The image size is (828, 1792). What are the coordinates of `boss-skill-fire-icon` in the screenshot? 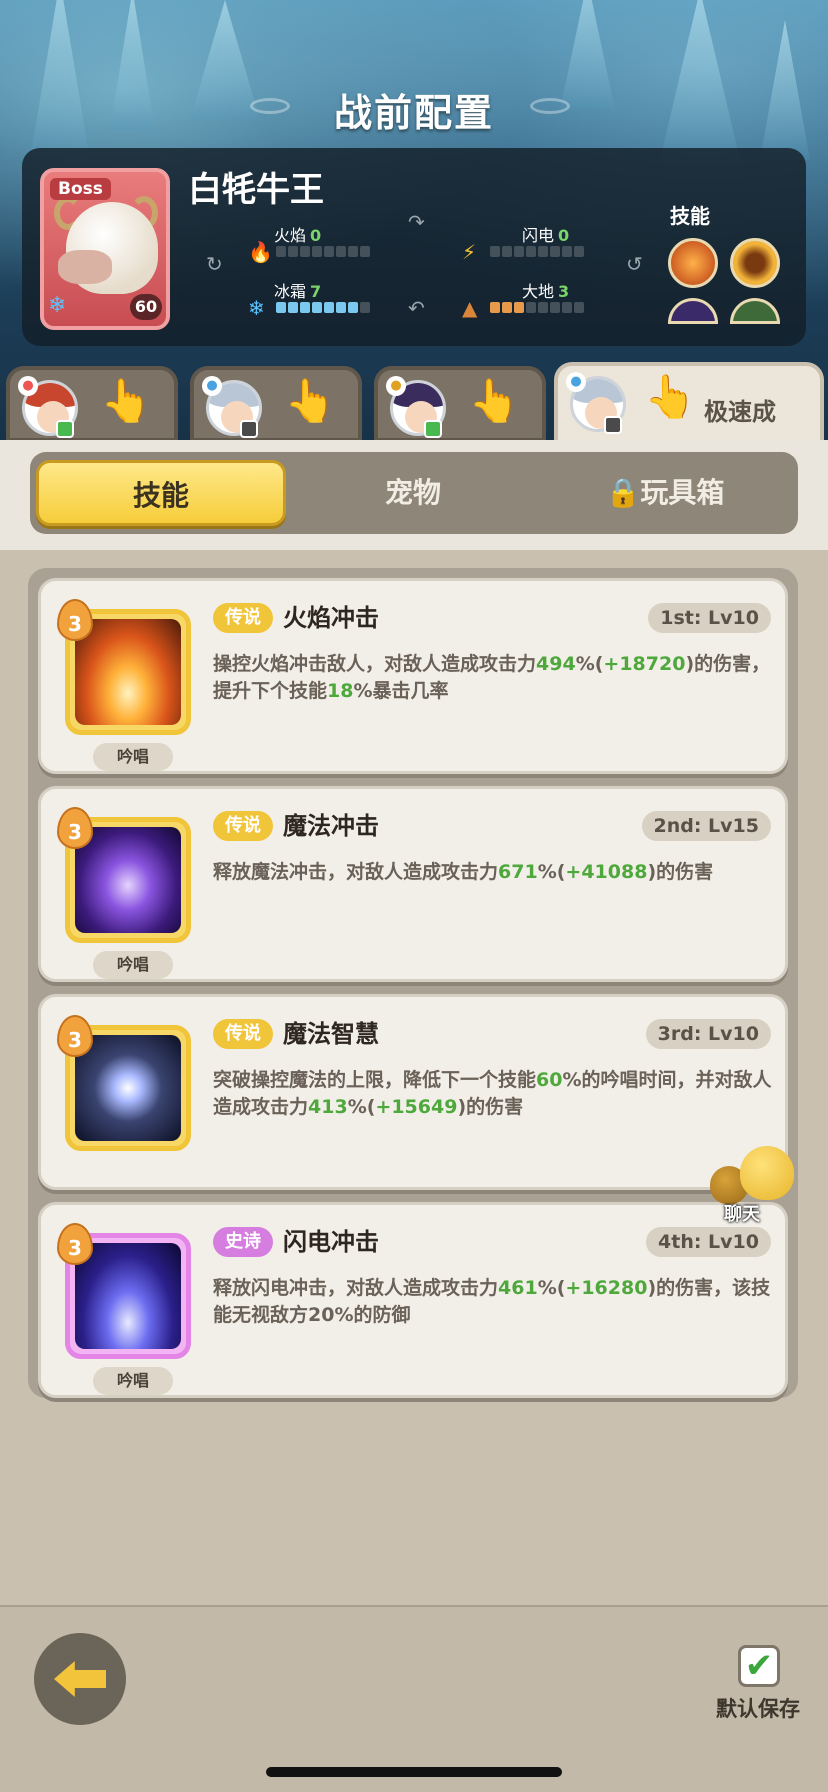 It's located at (693, 263).